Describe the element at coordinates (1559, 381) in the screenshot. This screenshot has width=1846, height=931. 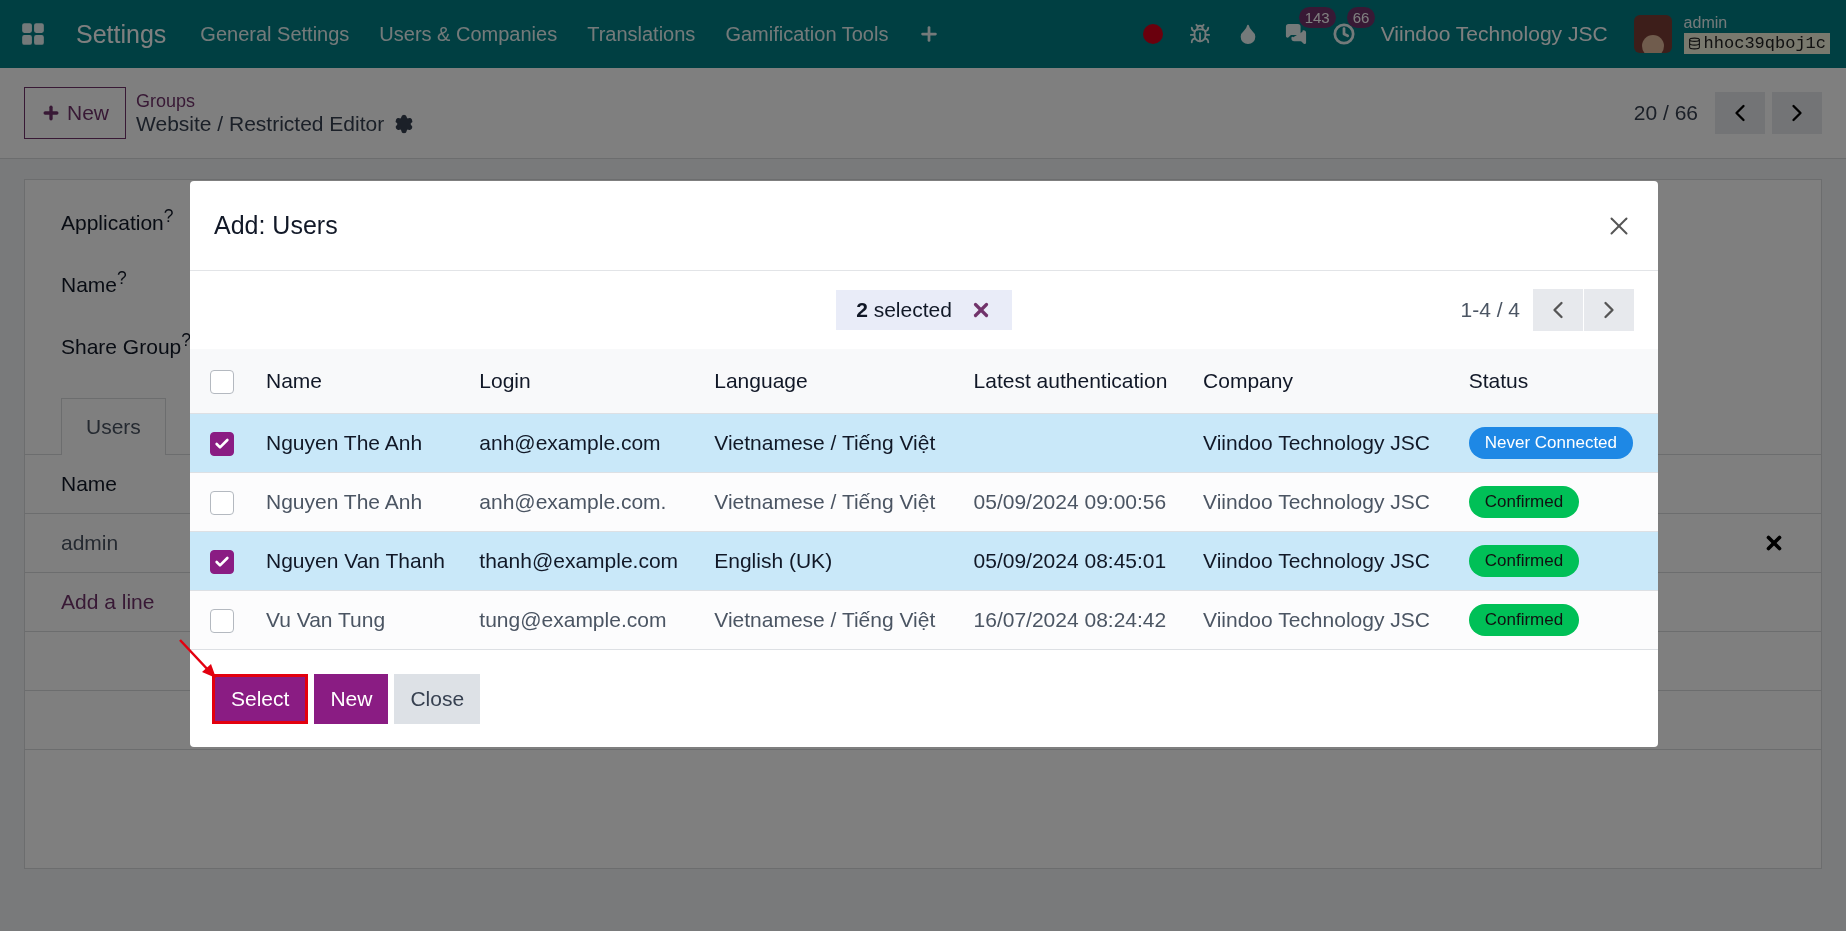
I see `column-header: Status` at that location.